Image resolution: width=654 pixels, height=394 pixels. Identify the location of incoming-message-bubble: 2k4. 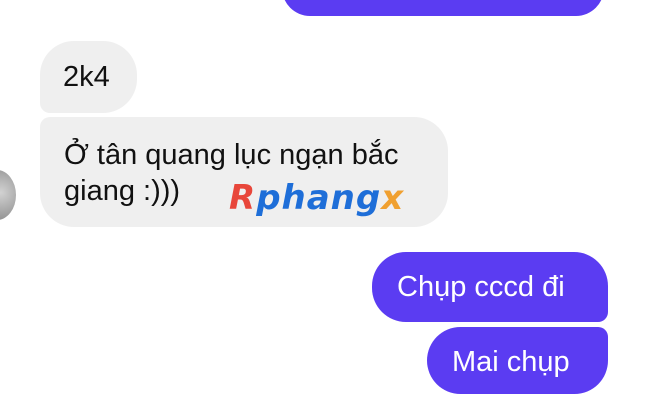
(88, 77).